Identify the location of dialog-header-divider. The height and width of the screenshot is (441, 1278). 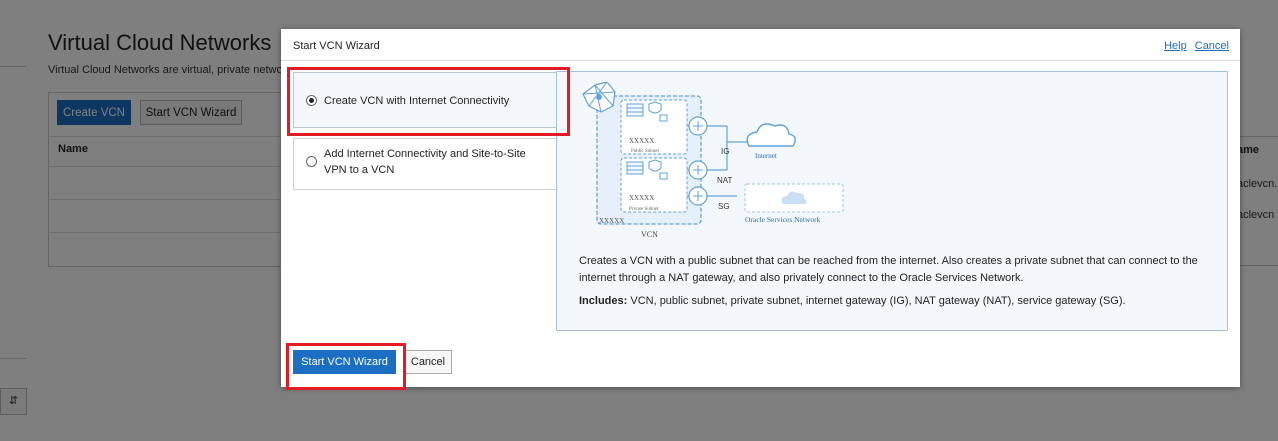
(760, 60).